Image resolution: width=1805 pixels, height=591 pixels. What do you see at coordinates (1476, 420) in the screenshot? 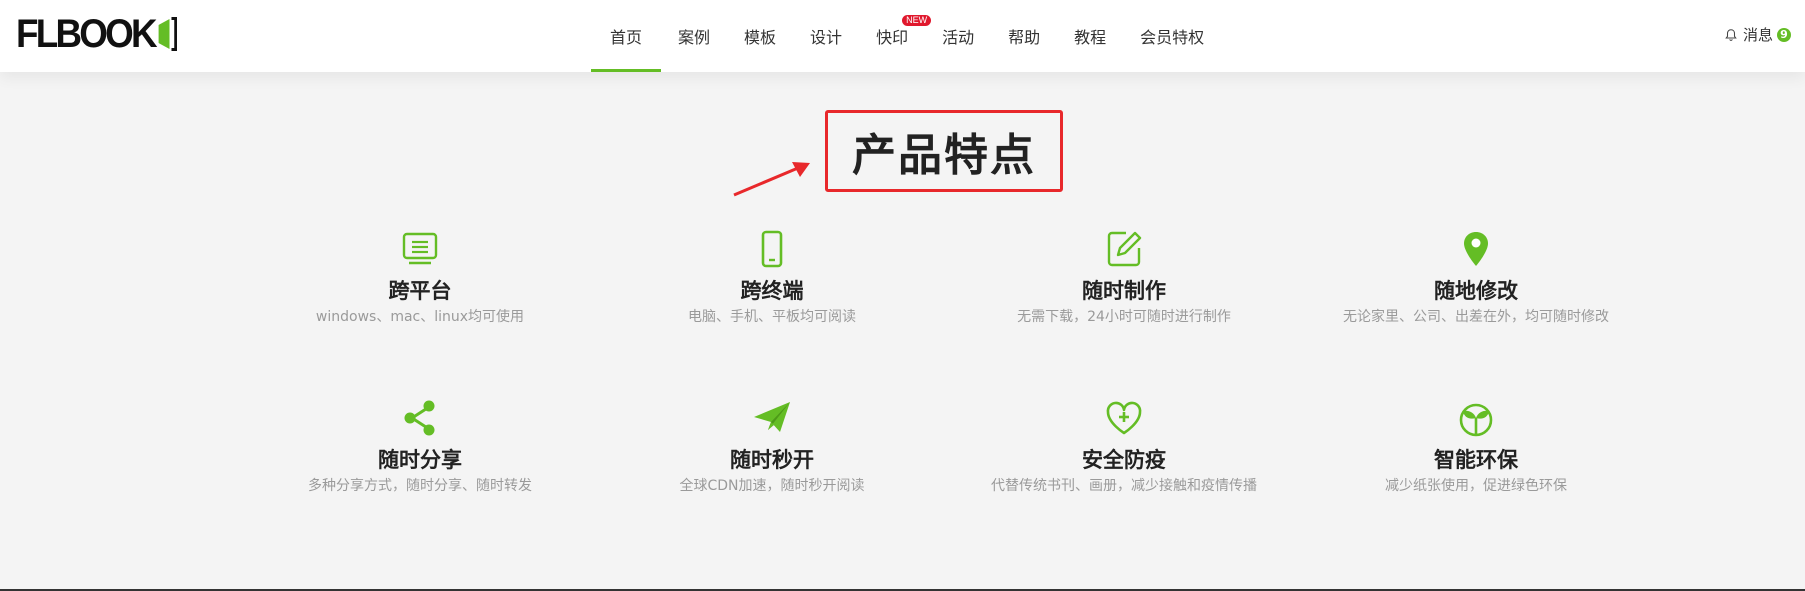
I see `sprout-icon` at bounding box center [1476, 420].